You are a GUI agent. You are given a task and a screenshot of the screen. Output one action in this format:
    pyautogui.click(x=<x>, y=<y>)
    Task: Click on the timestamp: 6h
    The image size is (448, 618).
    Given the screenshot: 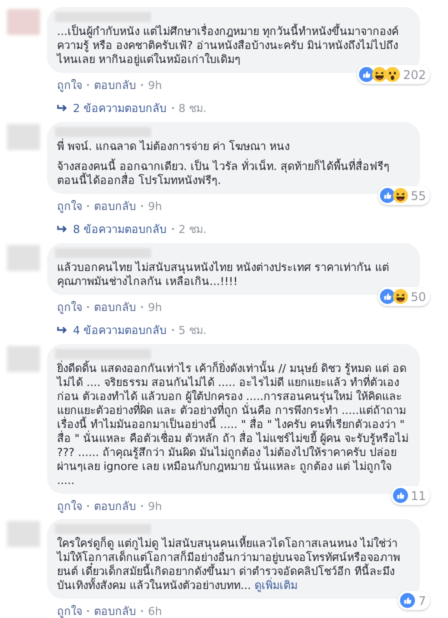 What is the action you would take?
    pyautogui.click(x=155, y=611)
    